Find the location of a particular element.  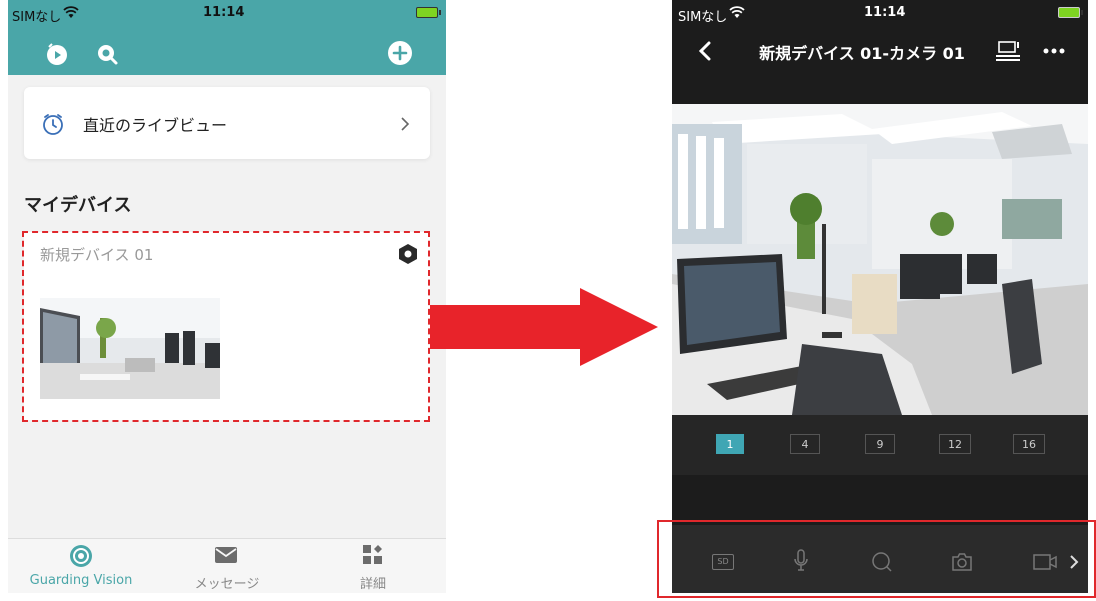

search-icon is located at coordinates (107, 54).